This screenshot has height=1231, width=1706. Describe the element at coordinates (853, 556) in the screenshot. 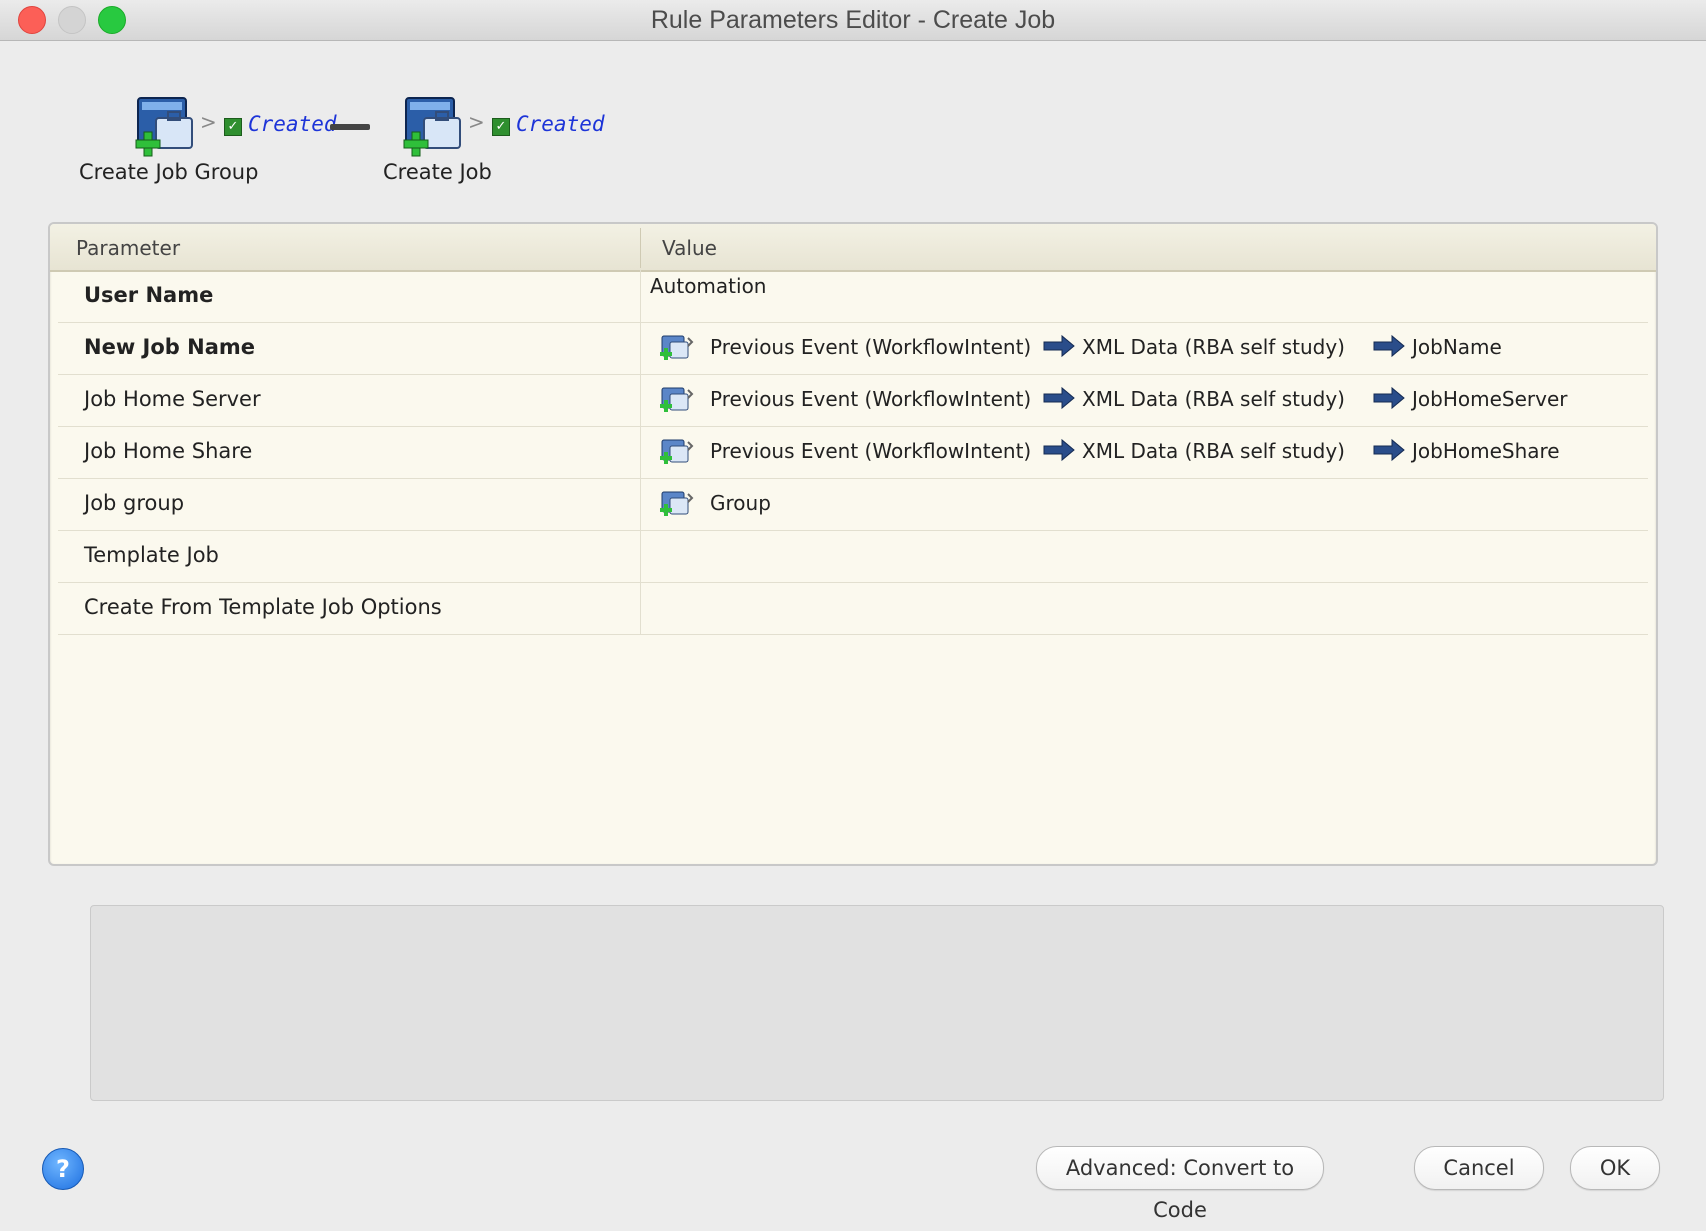

I see `table-row: Template Job` at that location.